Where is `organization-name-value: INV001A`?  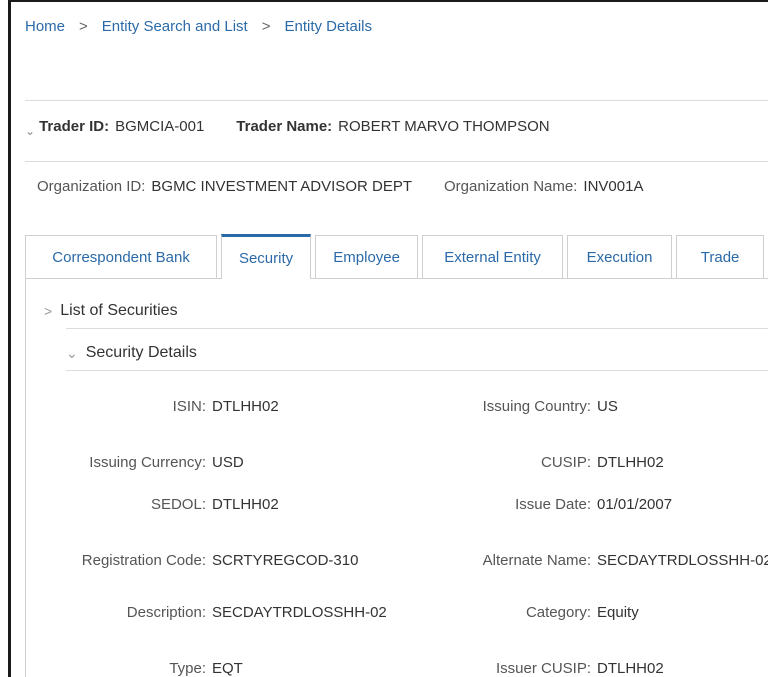
organization-name-value: INV001A is located at coordinates (613, 186).